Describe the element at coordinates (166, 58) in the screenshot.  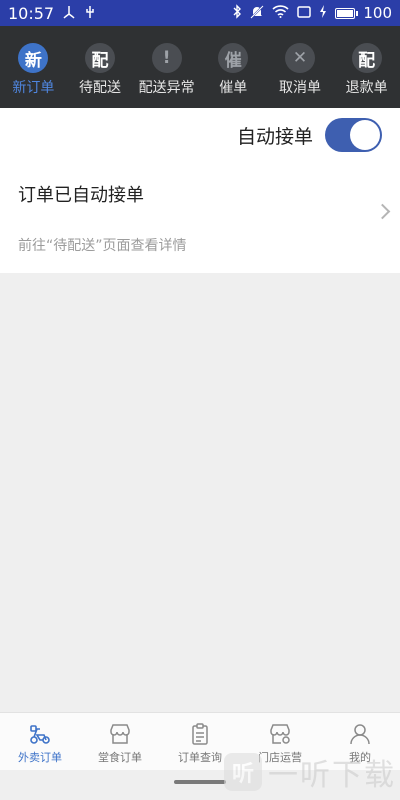
I see `exclamation-icon: !` at that location.